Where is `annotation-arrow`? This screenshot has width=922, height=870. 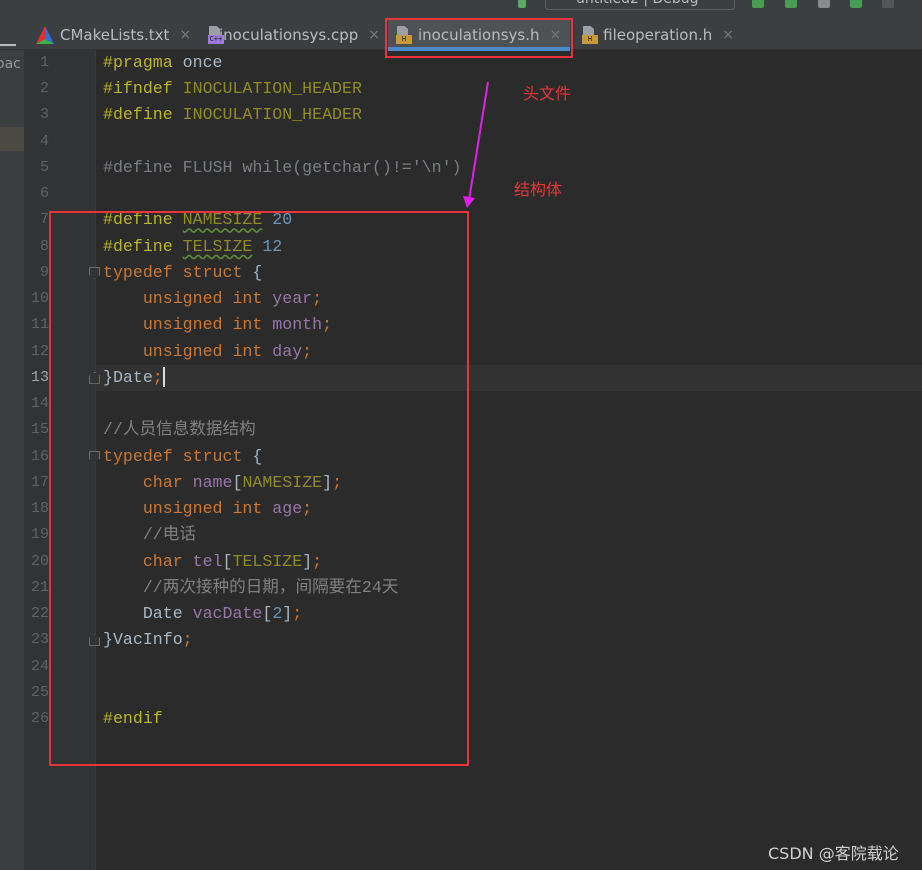
annotation-arrow is located at coordinates (476, 144).